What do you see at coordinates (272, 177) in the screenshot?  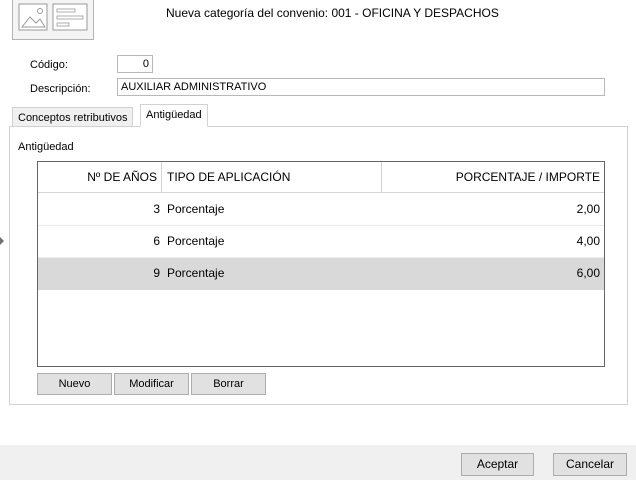 I see `column-header-type: TIPO DE APLICACIÓN` at bounding box center [272, 177].